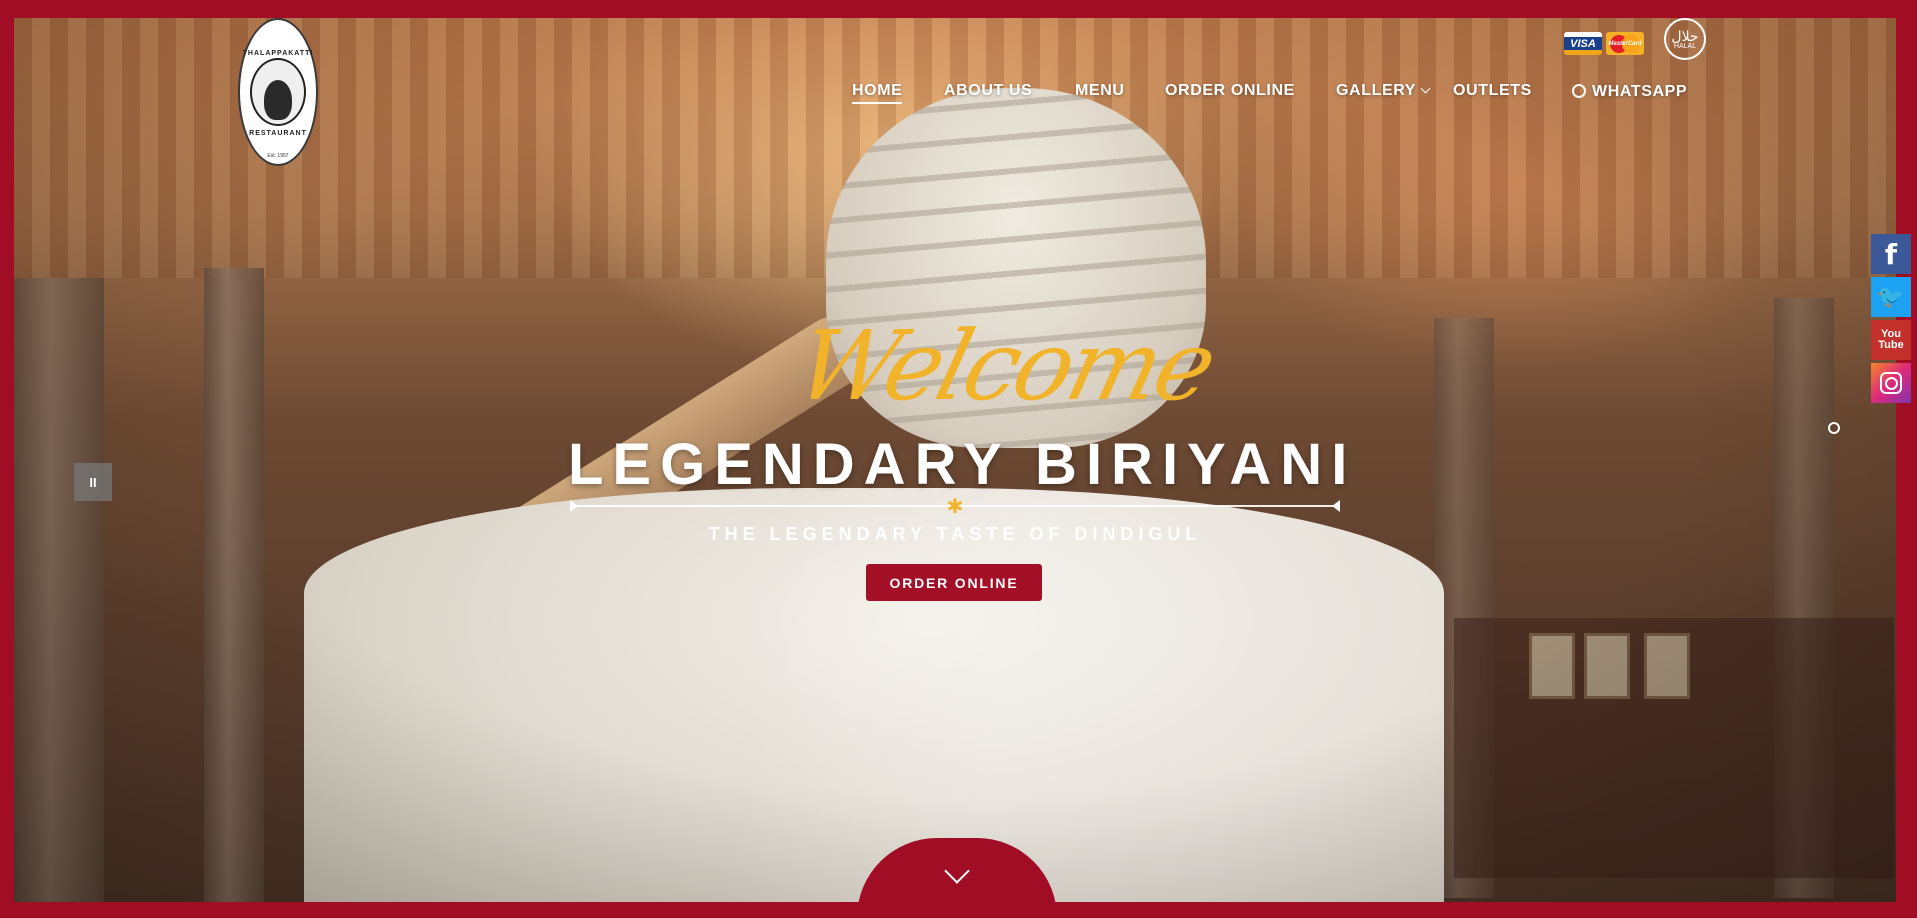  What do you see at coordinates (1640, 91) in the screenshot?
I see `nav-whatsapp-label: WHATSAPP` at bounding box center [1640, 91].